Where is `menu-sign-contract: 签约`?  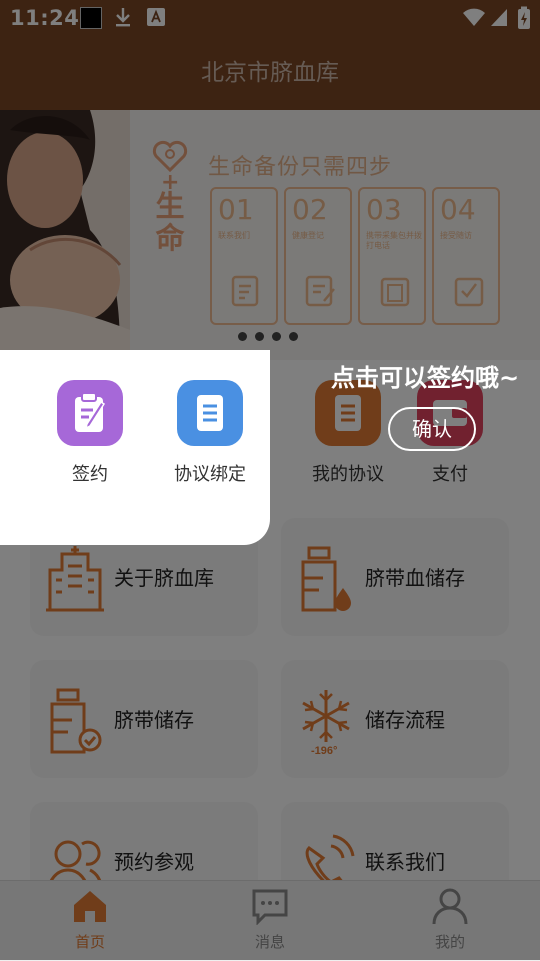 menu-sign-contract: 签约 is located at coordinates (90, 433).